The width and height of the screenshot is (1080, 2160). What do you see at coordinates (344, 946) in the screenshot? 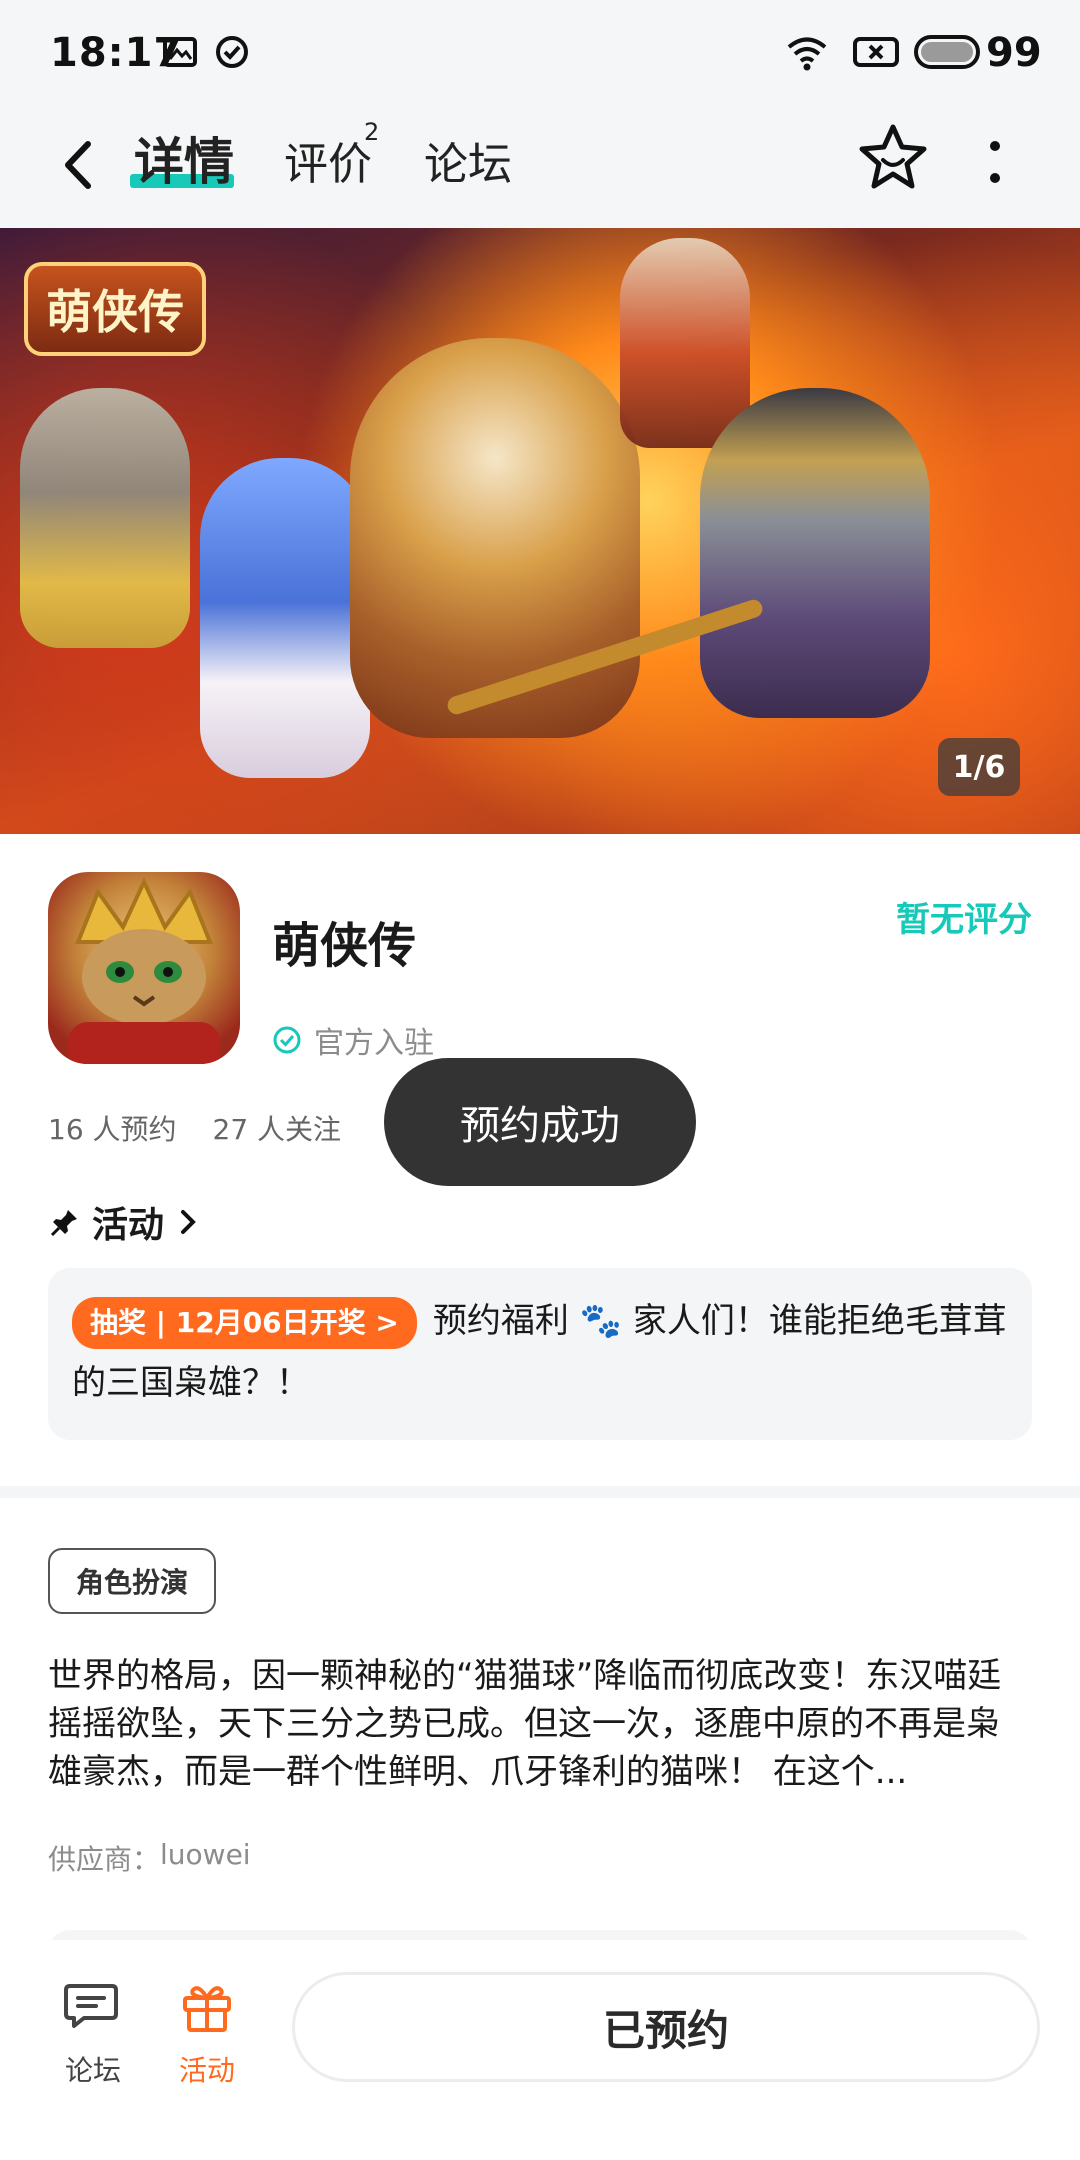
I see `app-name: 萌侠传` at bounding box center [344, 946].